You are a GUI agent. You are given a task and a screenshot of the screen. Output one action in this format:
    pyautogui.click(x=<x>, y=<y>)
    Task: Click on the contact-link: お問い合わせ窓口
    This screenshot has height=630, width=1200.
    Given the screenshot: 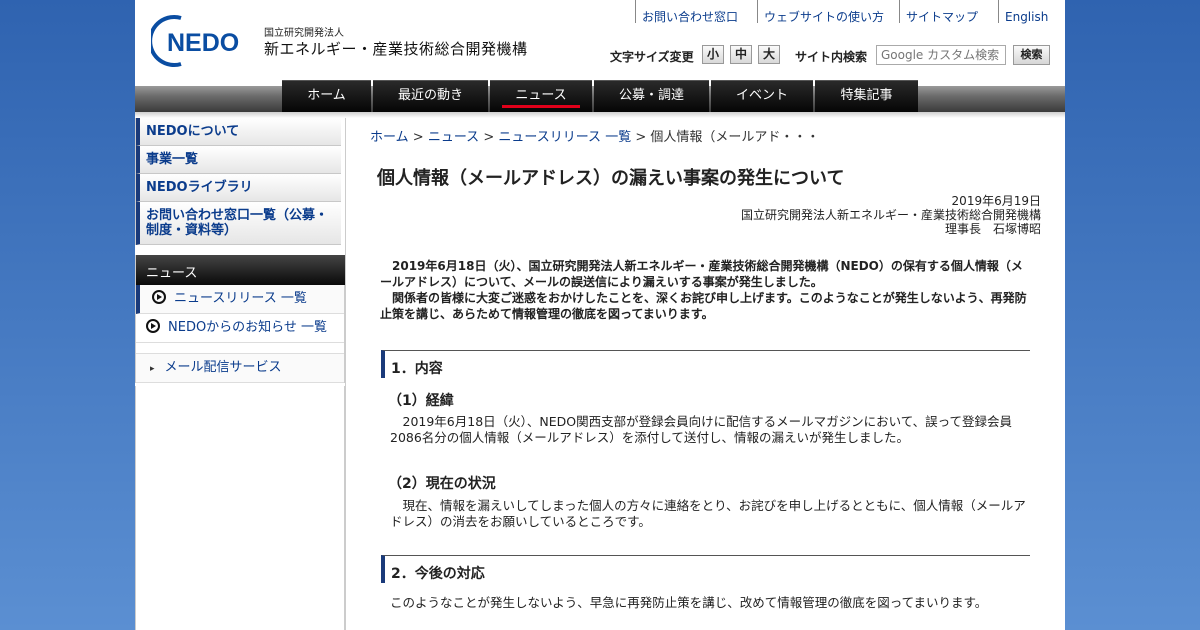 What is the action you would take?
    pyautogui.click(x=696, y=12)
    